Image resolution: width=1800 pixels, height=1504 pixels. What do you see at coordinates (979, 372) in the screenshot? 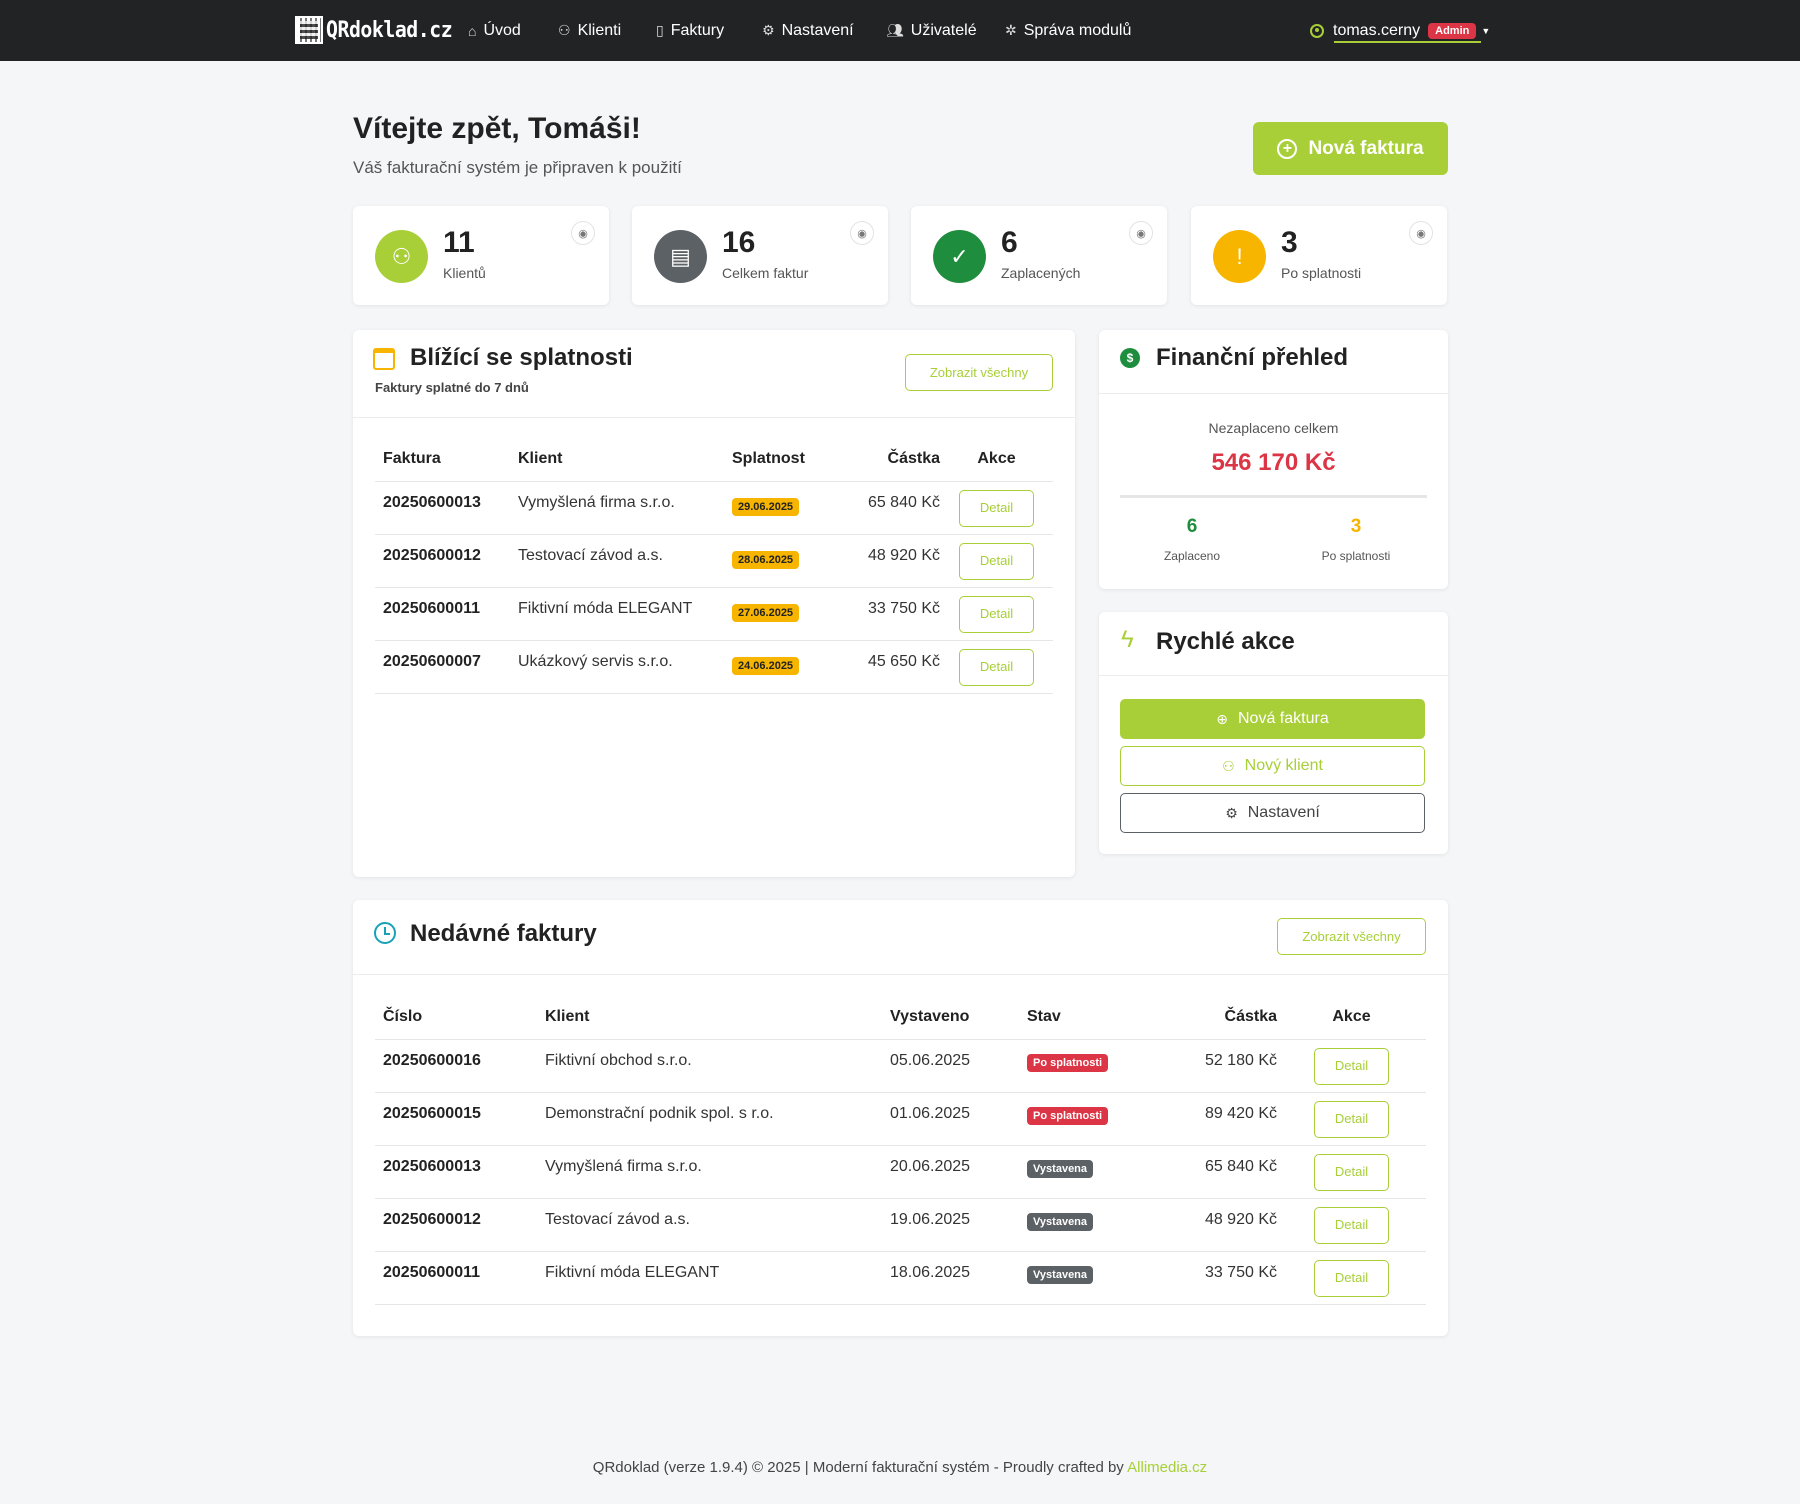
I see `show-all-upcoming-button: Zobrazit všechny` at bounding box center [979, 372].